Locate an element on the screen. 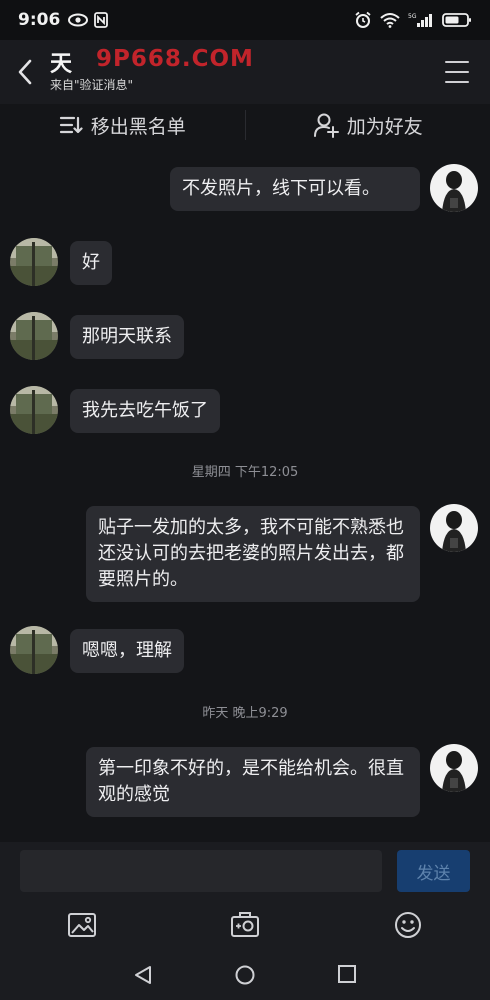 Image resolution: width=490 pixels, height=1000 pixels. battery-icon is located at coordinates (457, 20).